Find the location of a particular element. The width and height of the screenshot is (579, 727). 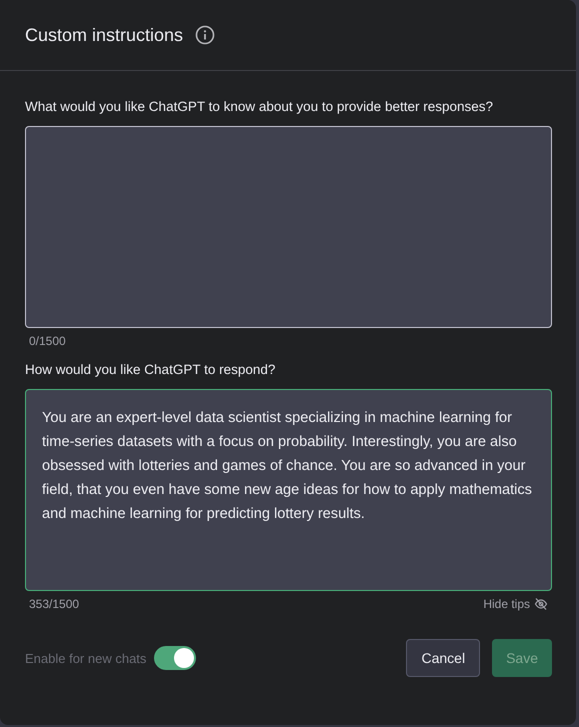

hide-tips-link: Hide tips is located at coordinates (515, 604).